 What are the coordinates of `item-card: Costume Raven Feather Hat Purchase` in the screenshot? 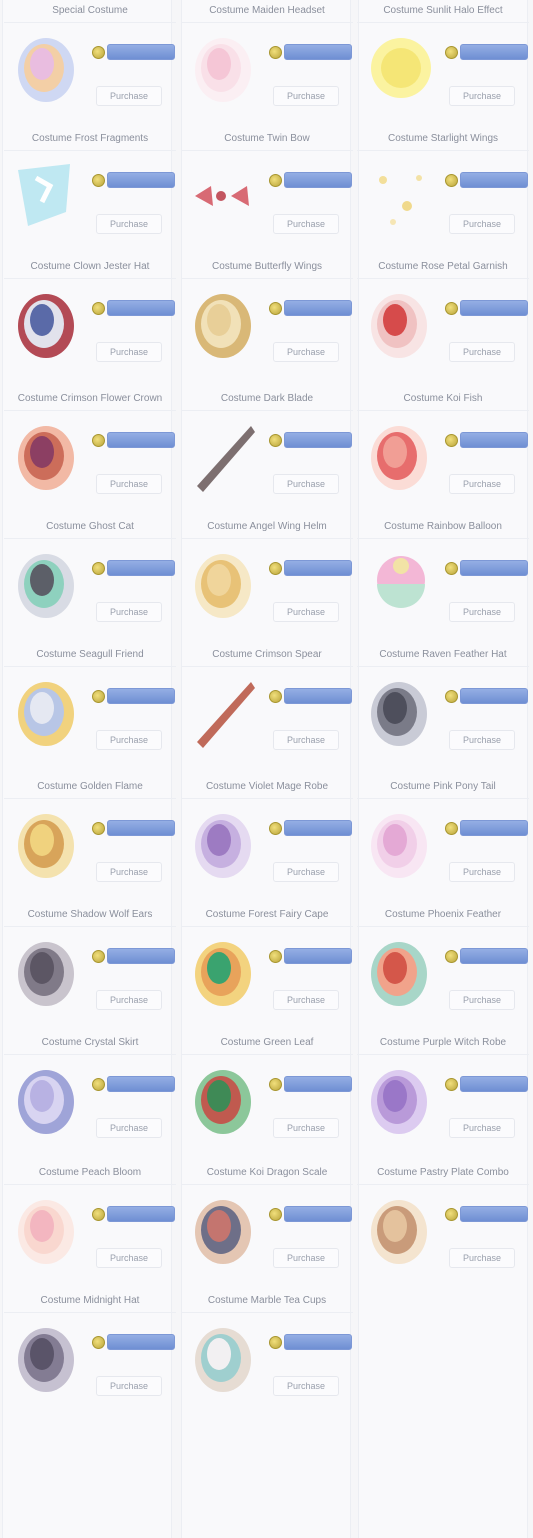 It's located at (443, 705).